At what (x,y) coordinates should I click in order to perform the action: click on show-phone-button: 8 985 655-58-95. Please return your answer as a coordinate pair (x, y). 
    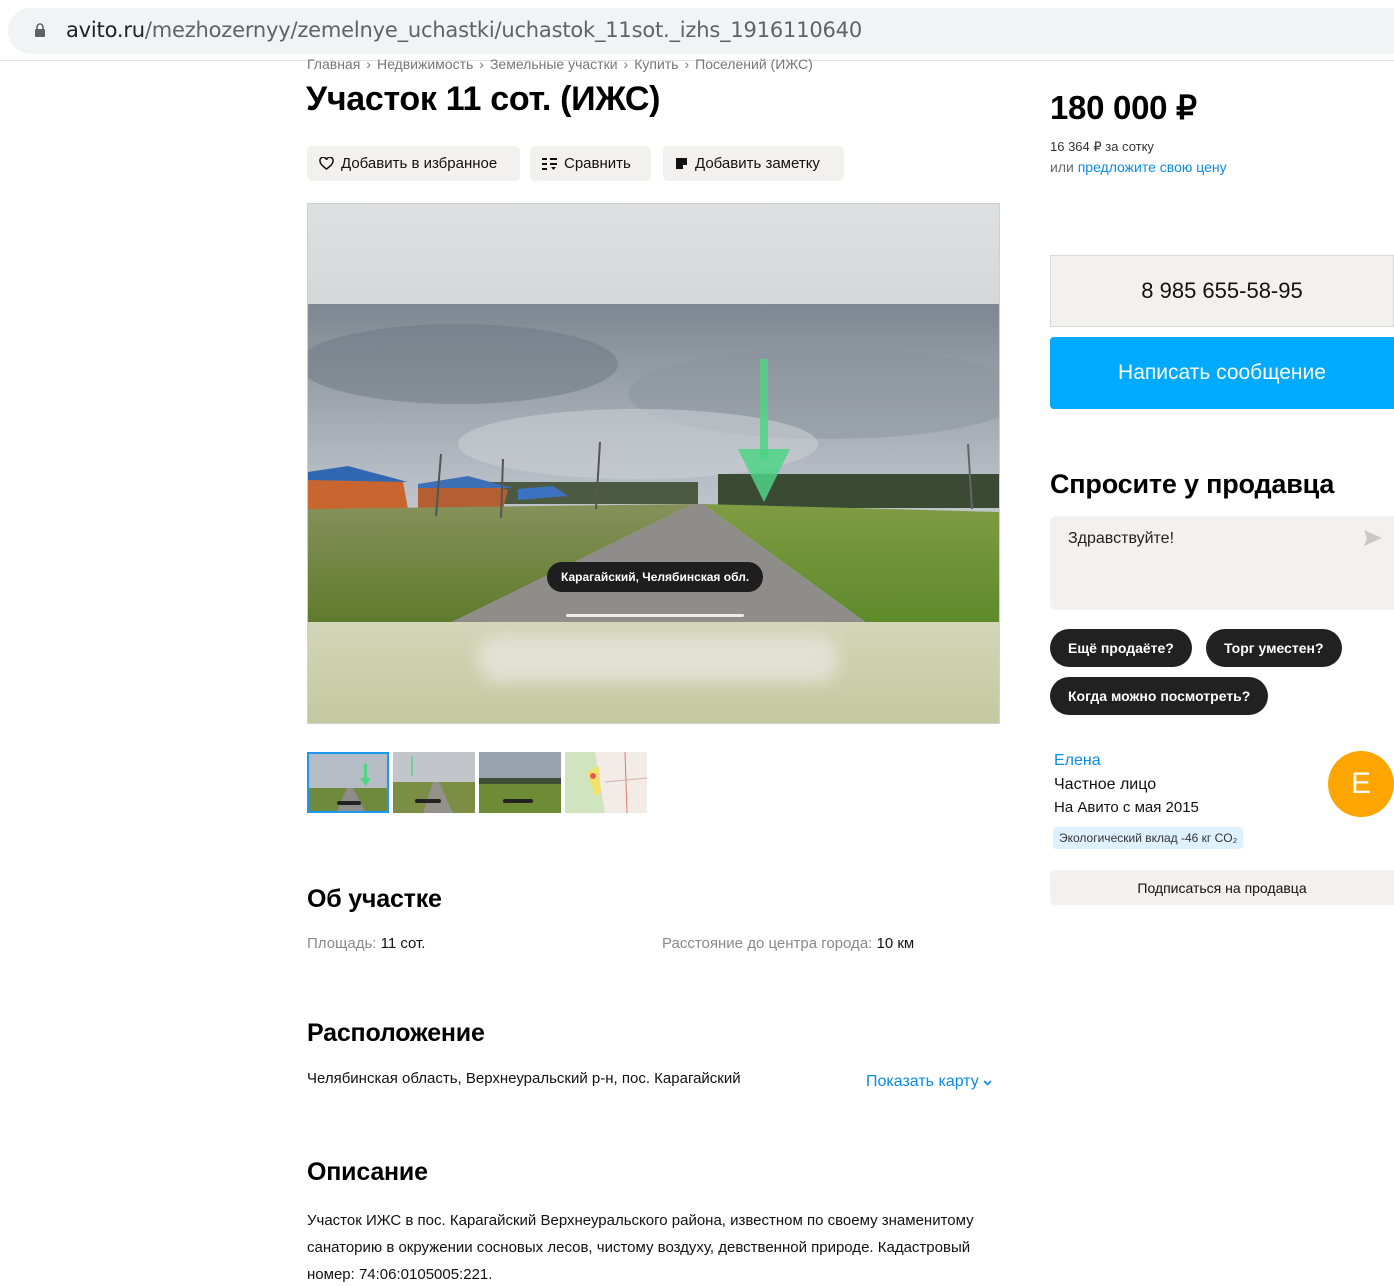
    Looking at the image, I should click on (1222, 291).